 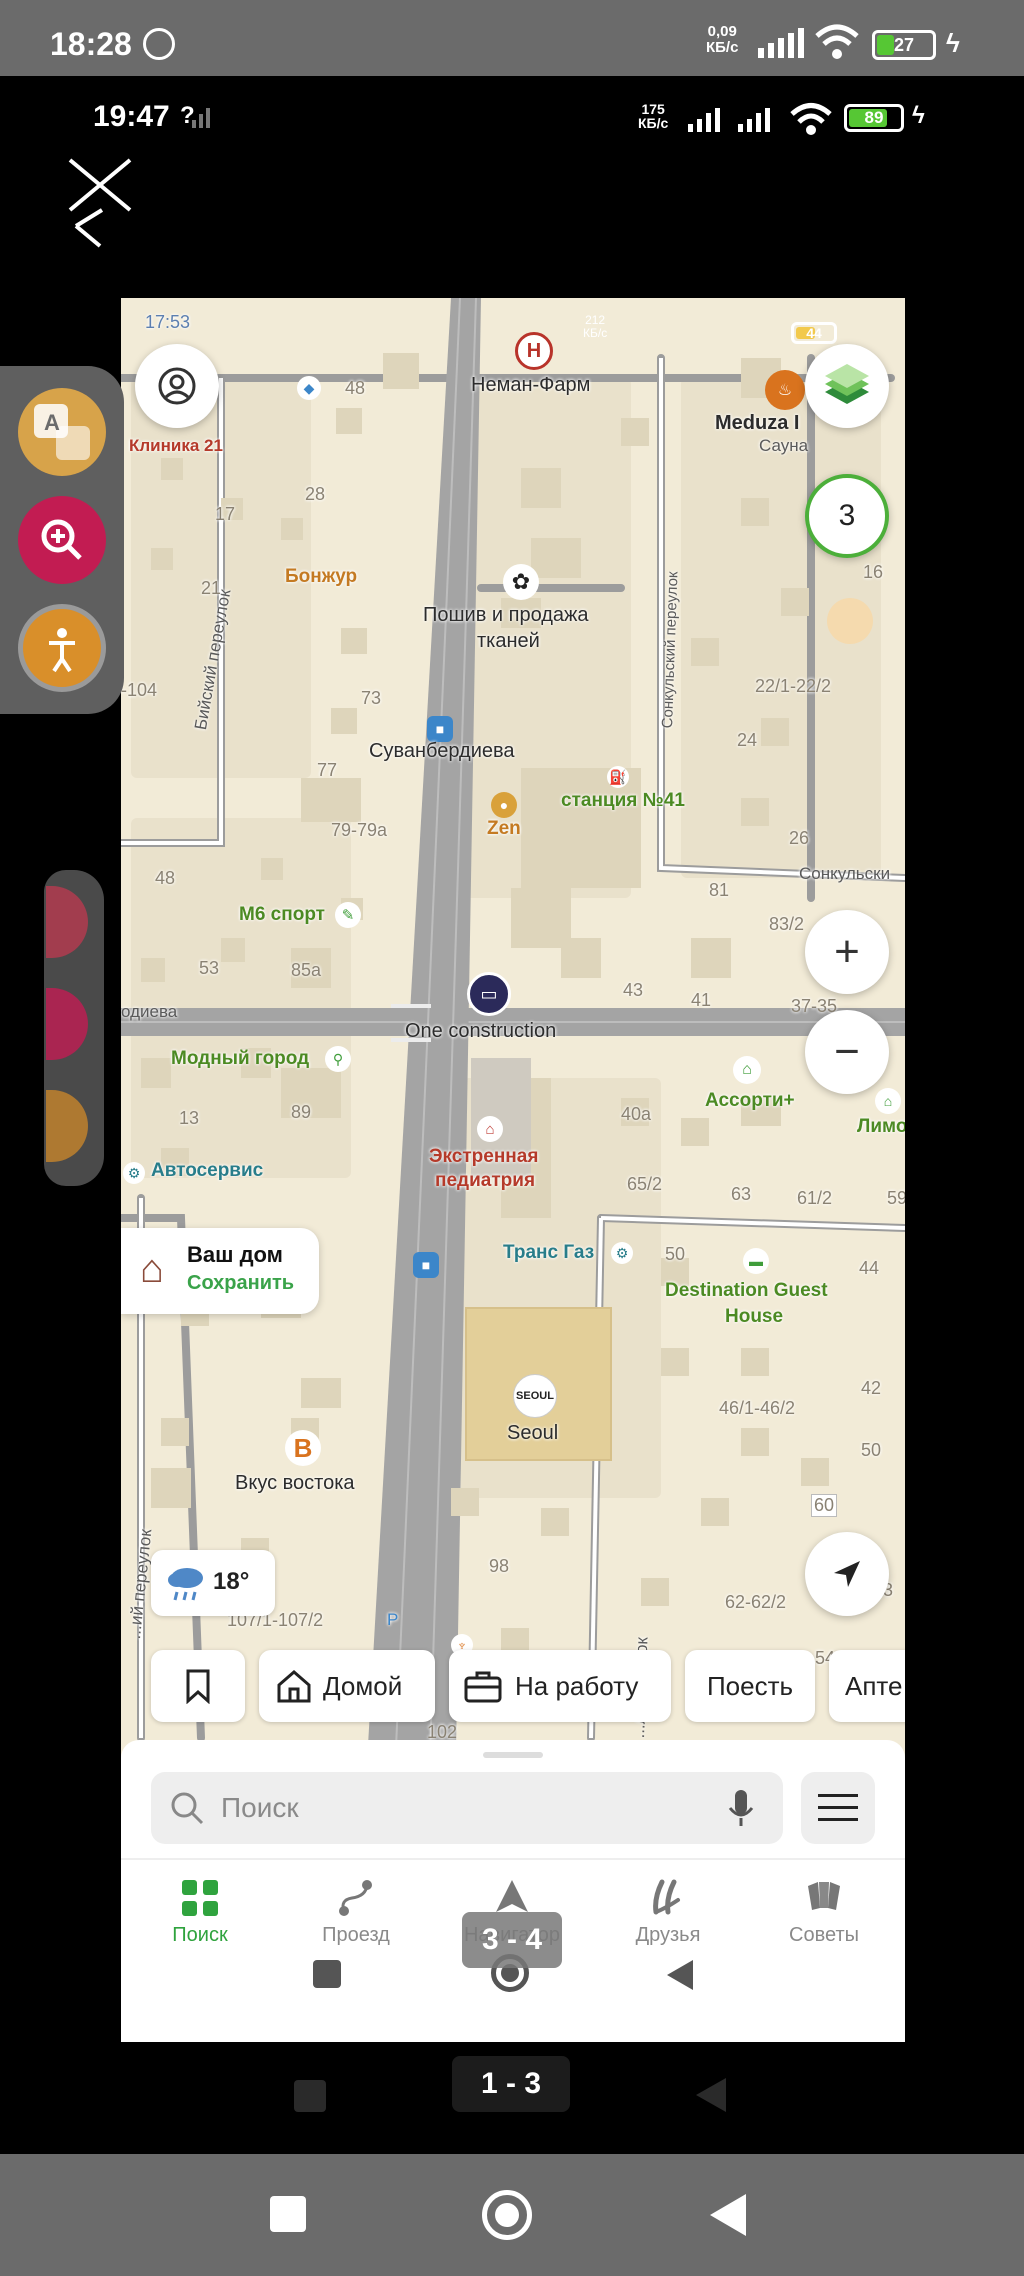 I want to click on poi-one-construction: One construction, so click(x=480, y=1031).